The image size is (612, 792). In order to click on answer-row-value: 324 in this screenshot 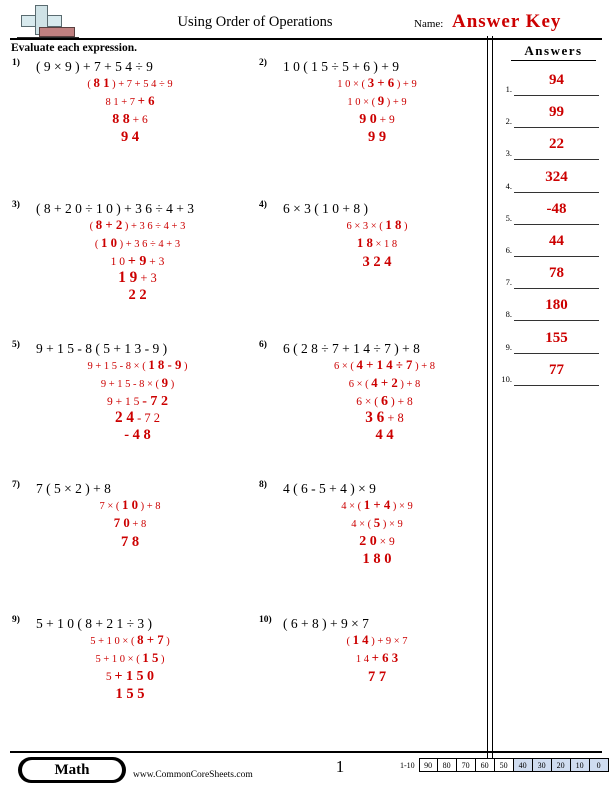, I will do `click(556, 176)`.